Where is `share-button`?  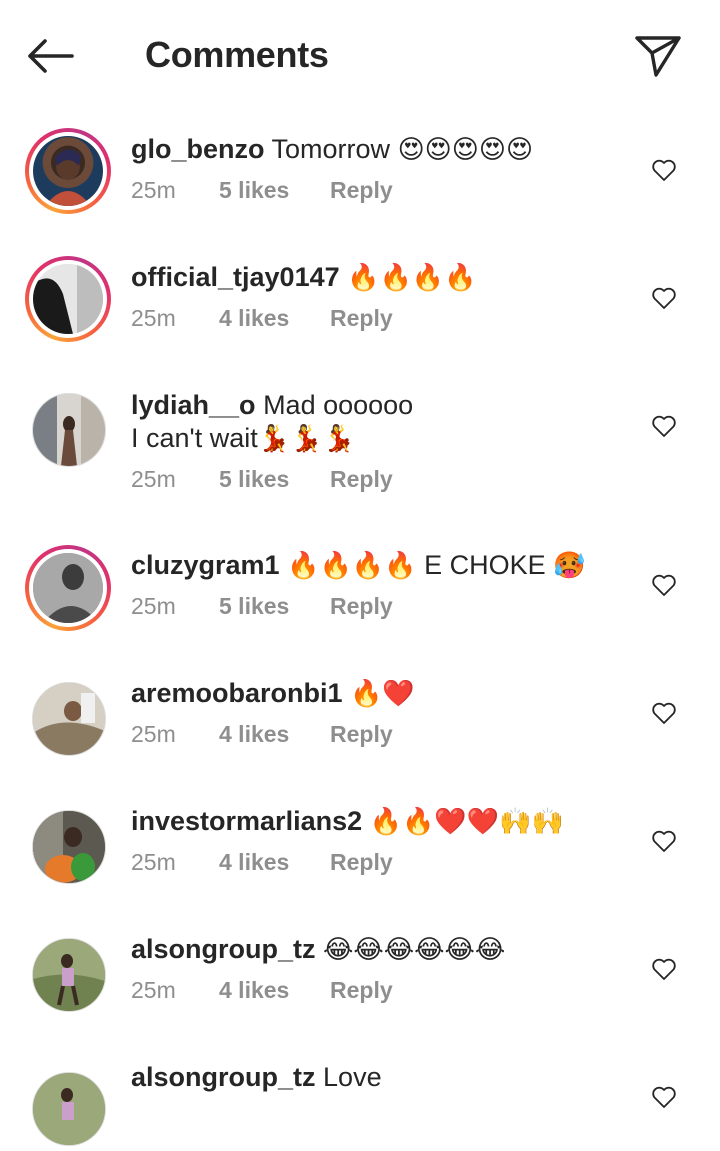
share-button is located at coordinates (658, 56).